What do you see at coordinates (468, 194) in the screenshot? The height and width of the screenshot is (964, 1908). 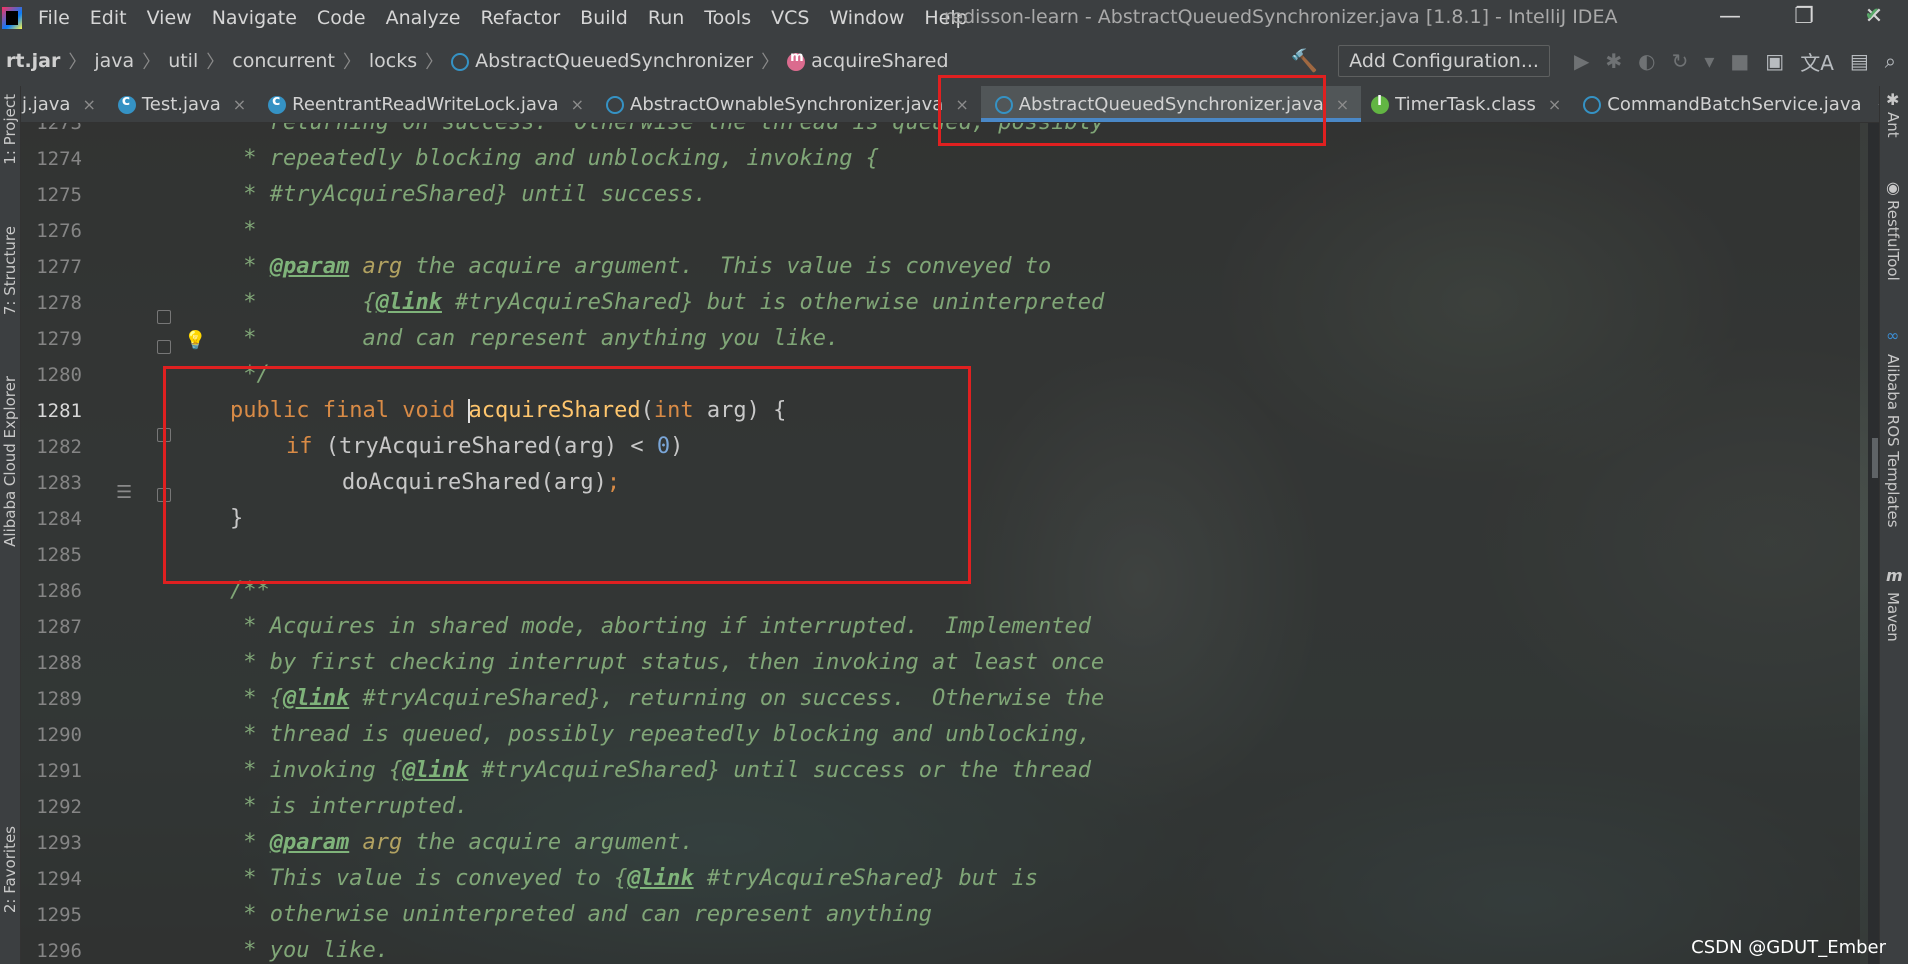 I see `code-line: * #tryAcquireShared} until success.` at bounding box center [468, 194].